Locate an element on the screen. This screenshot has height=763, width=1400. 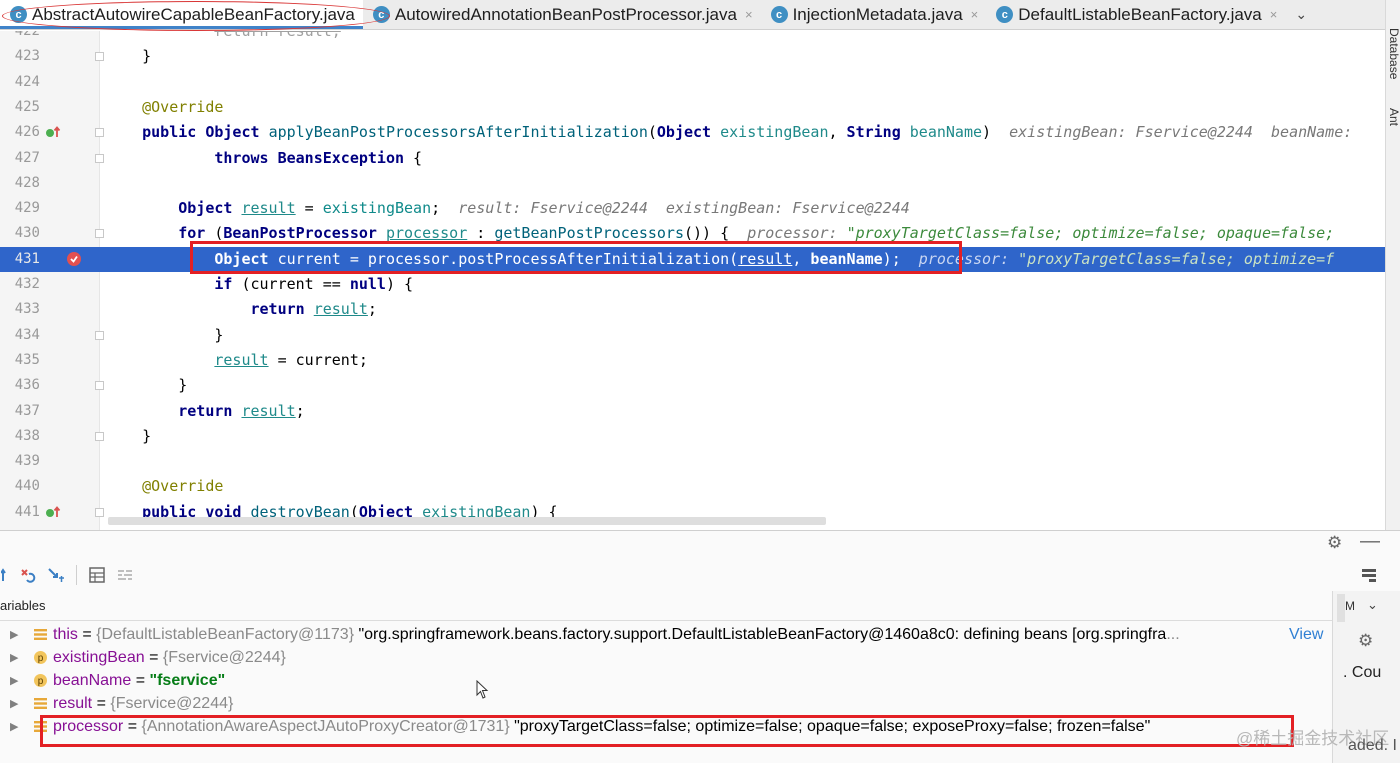
line-number: 435 is located at coordinates (27, 359).